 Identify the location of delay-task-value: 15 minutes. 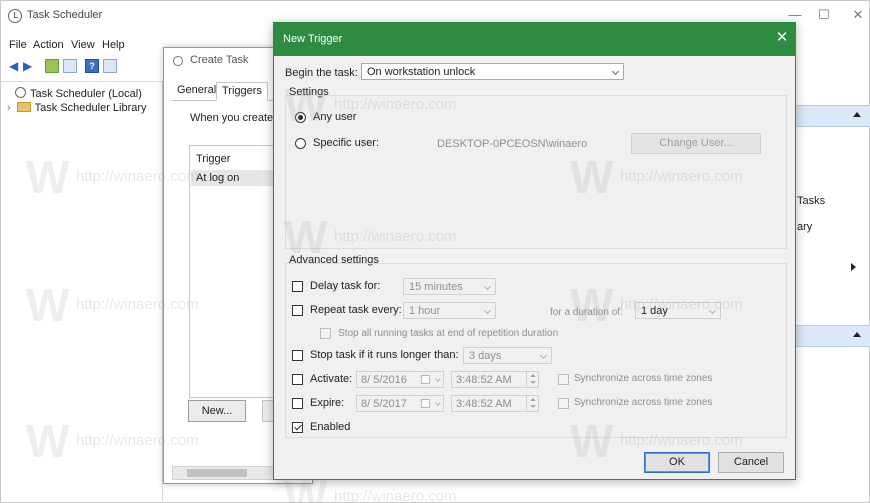
(436, 287).